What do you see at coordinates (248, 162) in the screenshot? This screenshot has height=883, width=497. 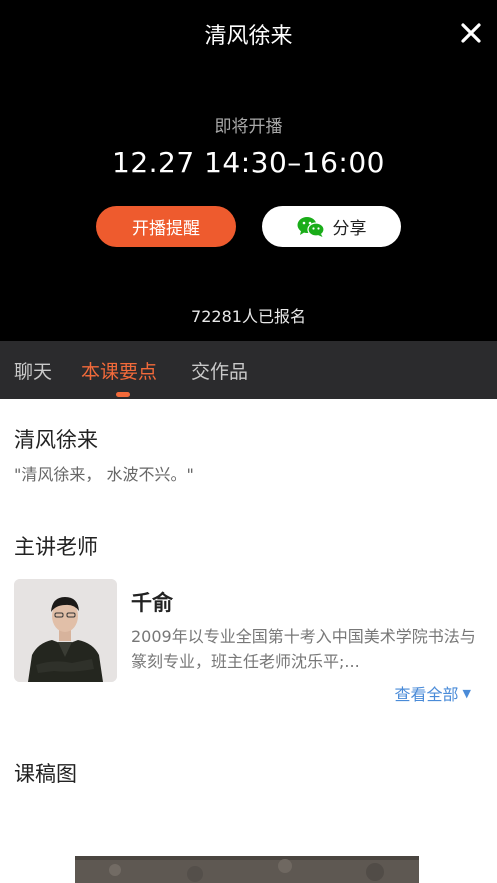 I see `broadcast-time: 12.27 14:30–16:00` at bounding box center [248, 162].